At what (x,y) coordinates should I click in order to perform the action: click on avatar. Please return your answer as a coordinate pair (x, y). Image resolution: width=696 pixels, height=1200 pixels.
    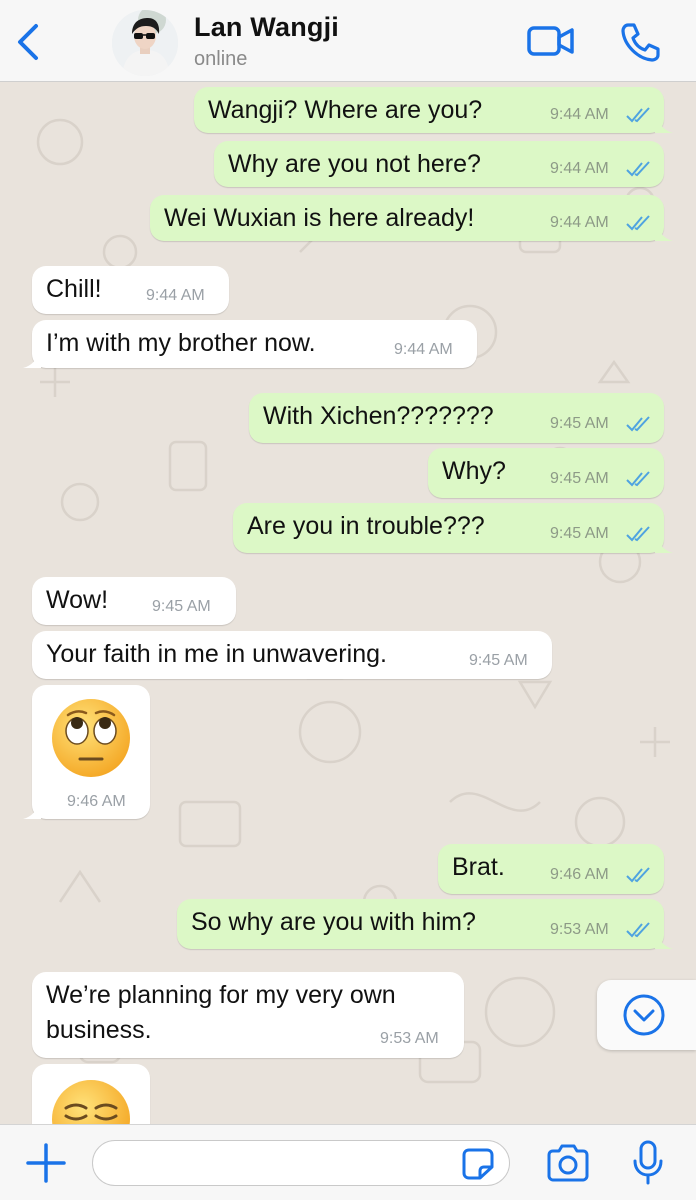
    Looking at the image, I should click on (145, 43).